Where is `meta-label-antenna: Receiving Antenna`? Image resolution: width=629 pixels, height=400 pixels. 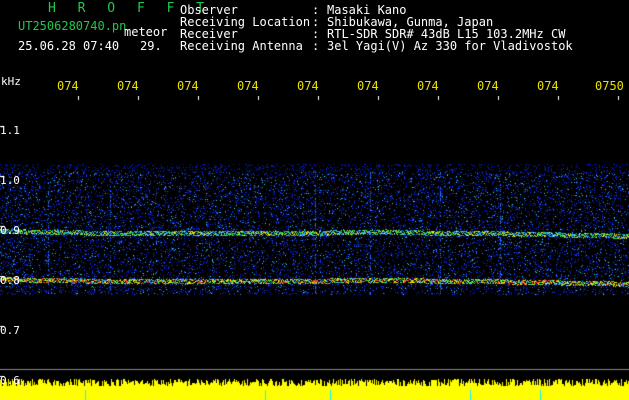
meta-label-antenna: Receiving Antenna is located at coordinates (241, 46).